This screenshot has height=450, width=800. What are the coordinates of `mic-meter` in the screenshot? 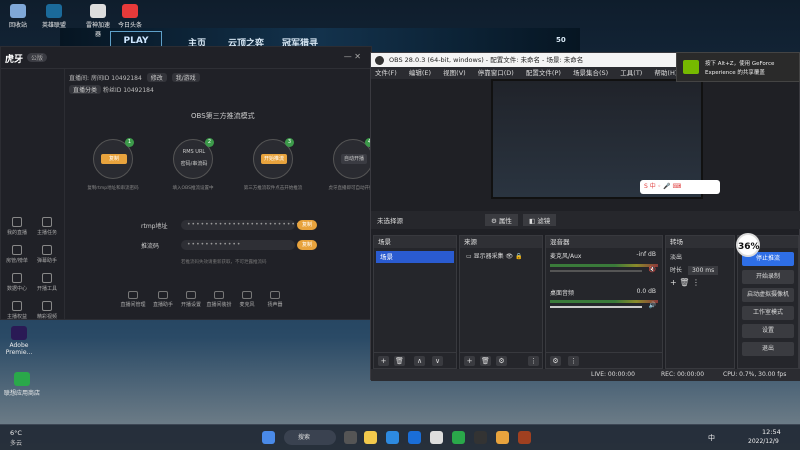 It's located at (604, 265).